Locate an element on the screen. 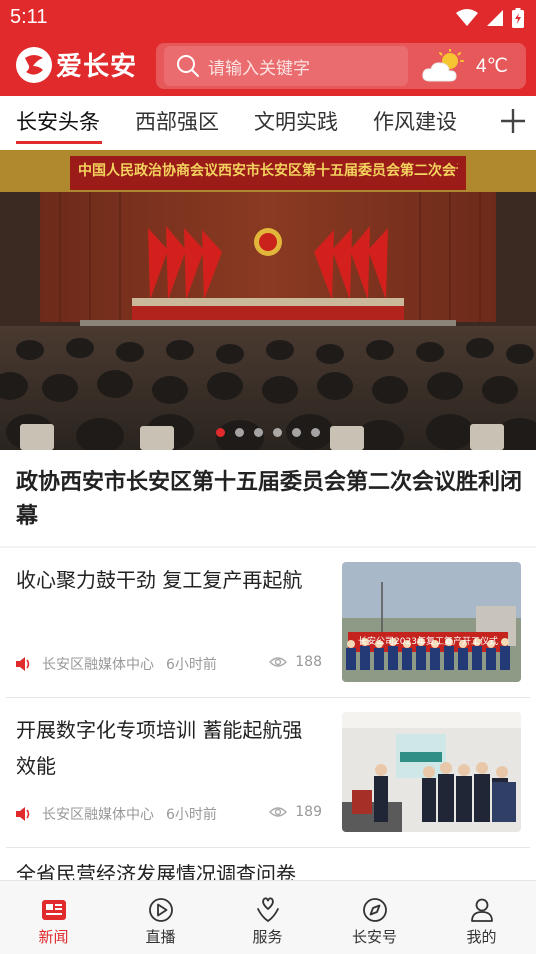  play-icon is located at coordinates (160, 910).